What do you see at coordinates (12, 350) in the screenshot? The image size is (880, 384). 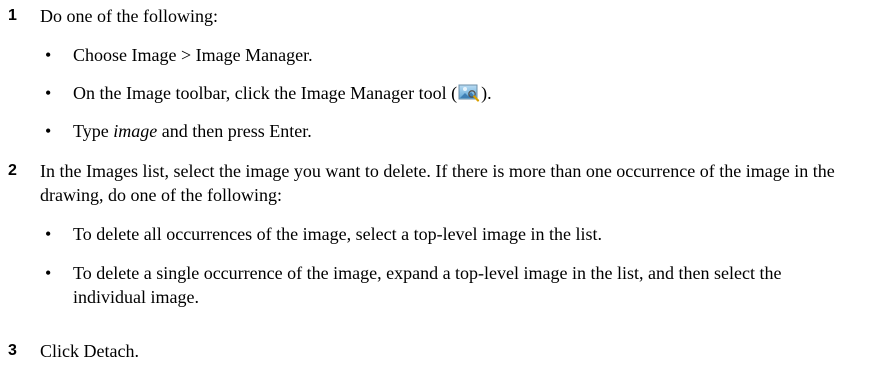 I see `step-number: 3` at bounding box center [12, 350].